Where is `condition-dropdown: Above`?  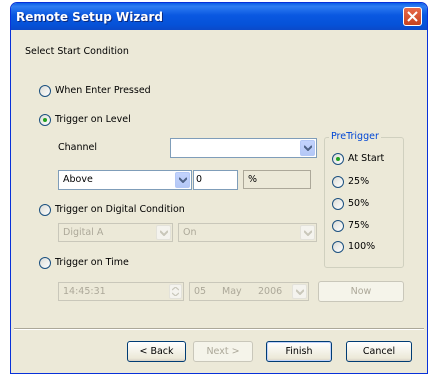 condition-dropdown: Above is located at coordinates (125, 180).